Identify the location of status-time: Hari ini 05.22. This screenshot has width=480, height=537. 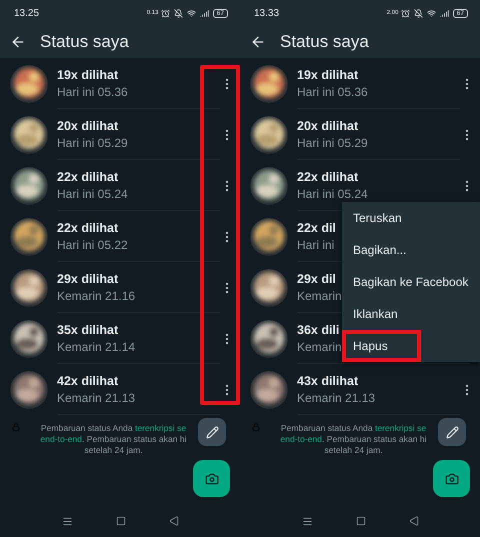
(92, 245).